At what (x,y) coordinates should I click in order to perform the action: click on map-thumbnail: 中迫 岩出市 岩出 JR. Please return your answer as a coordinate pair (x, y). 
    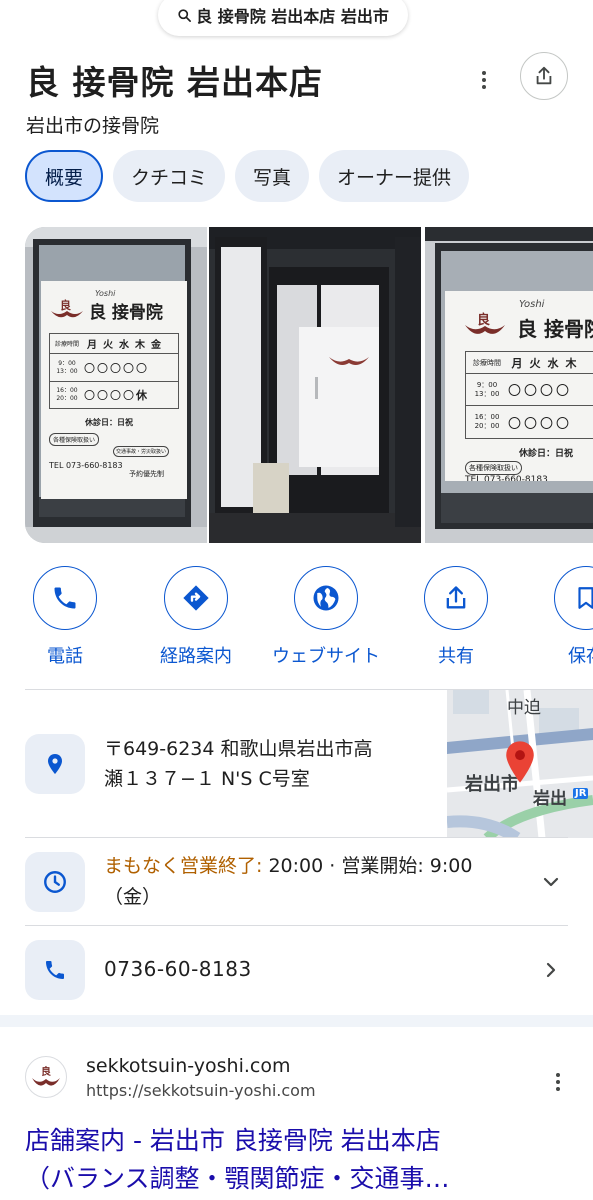
    Looking at the image, I should click on (520, 764).